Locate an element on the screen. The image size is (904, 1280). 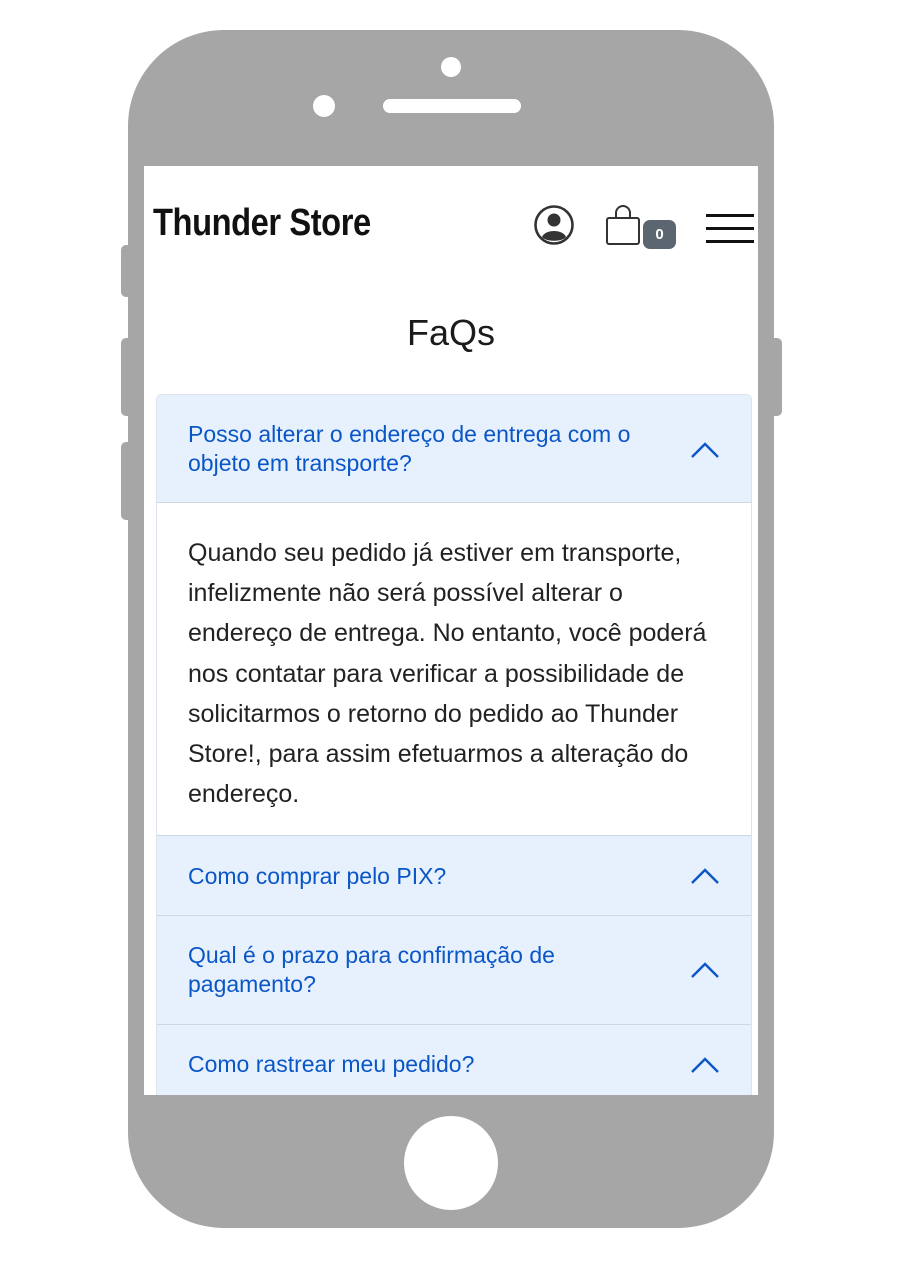
phone-home-button is located at coordinates (451, 1163).